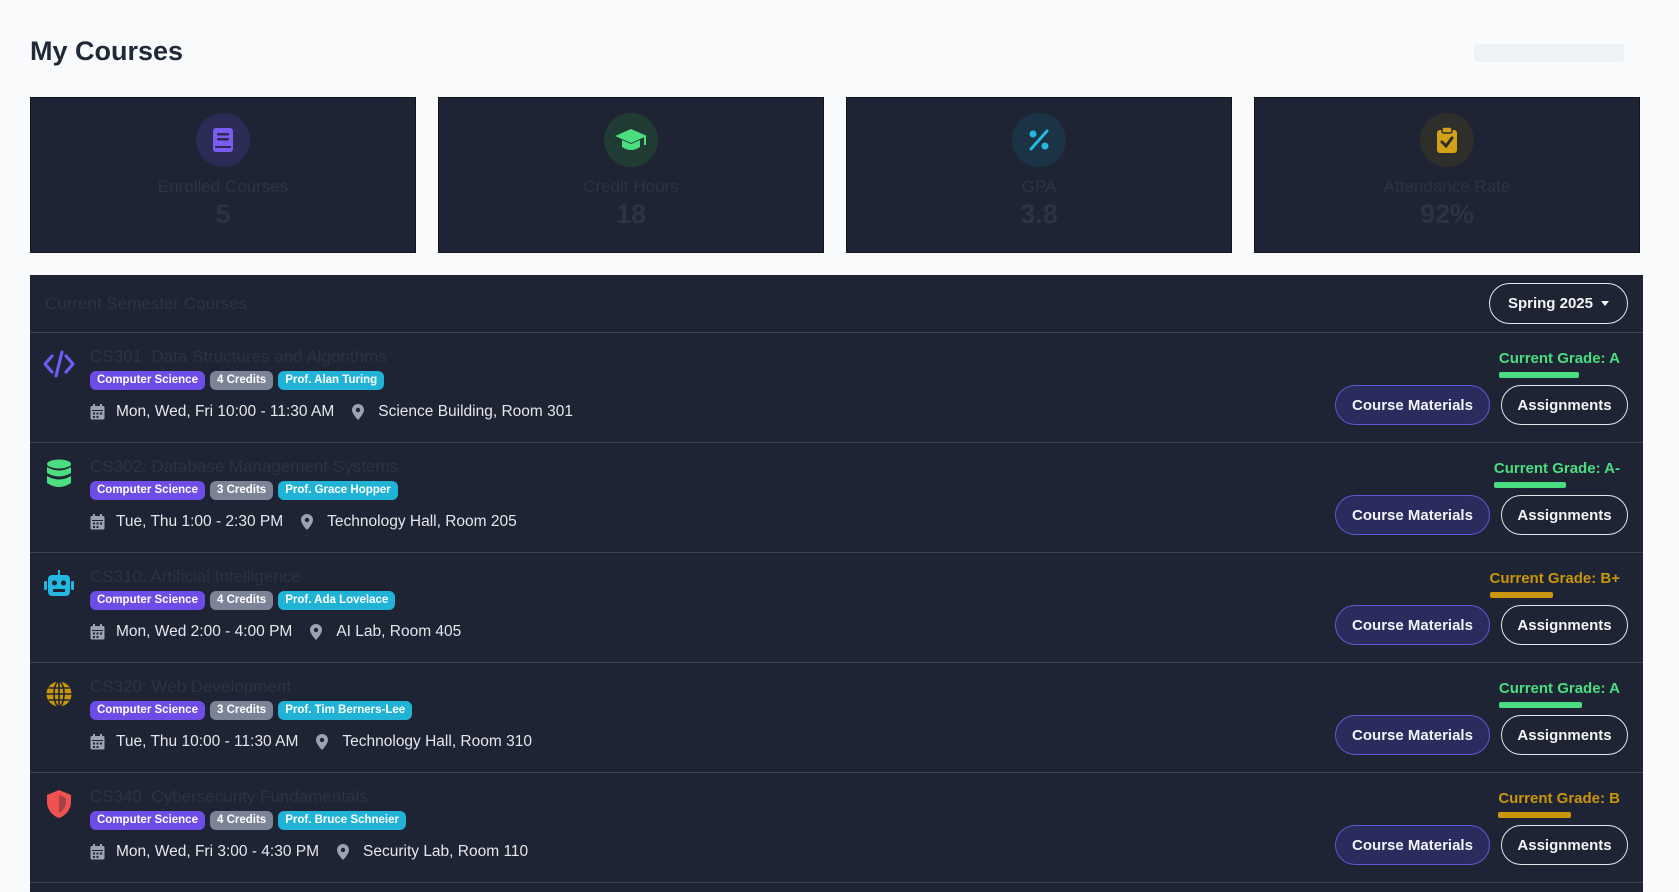 The height and width of the screenshot is (892, 1679). I want to click on page-title: My Courses, so click(107, 51).